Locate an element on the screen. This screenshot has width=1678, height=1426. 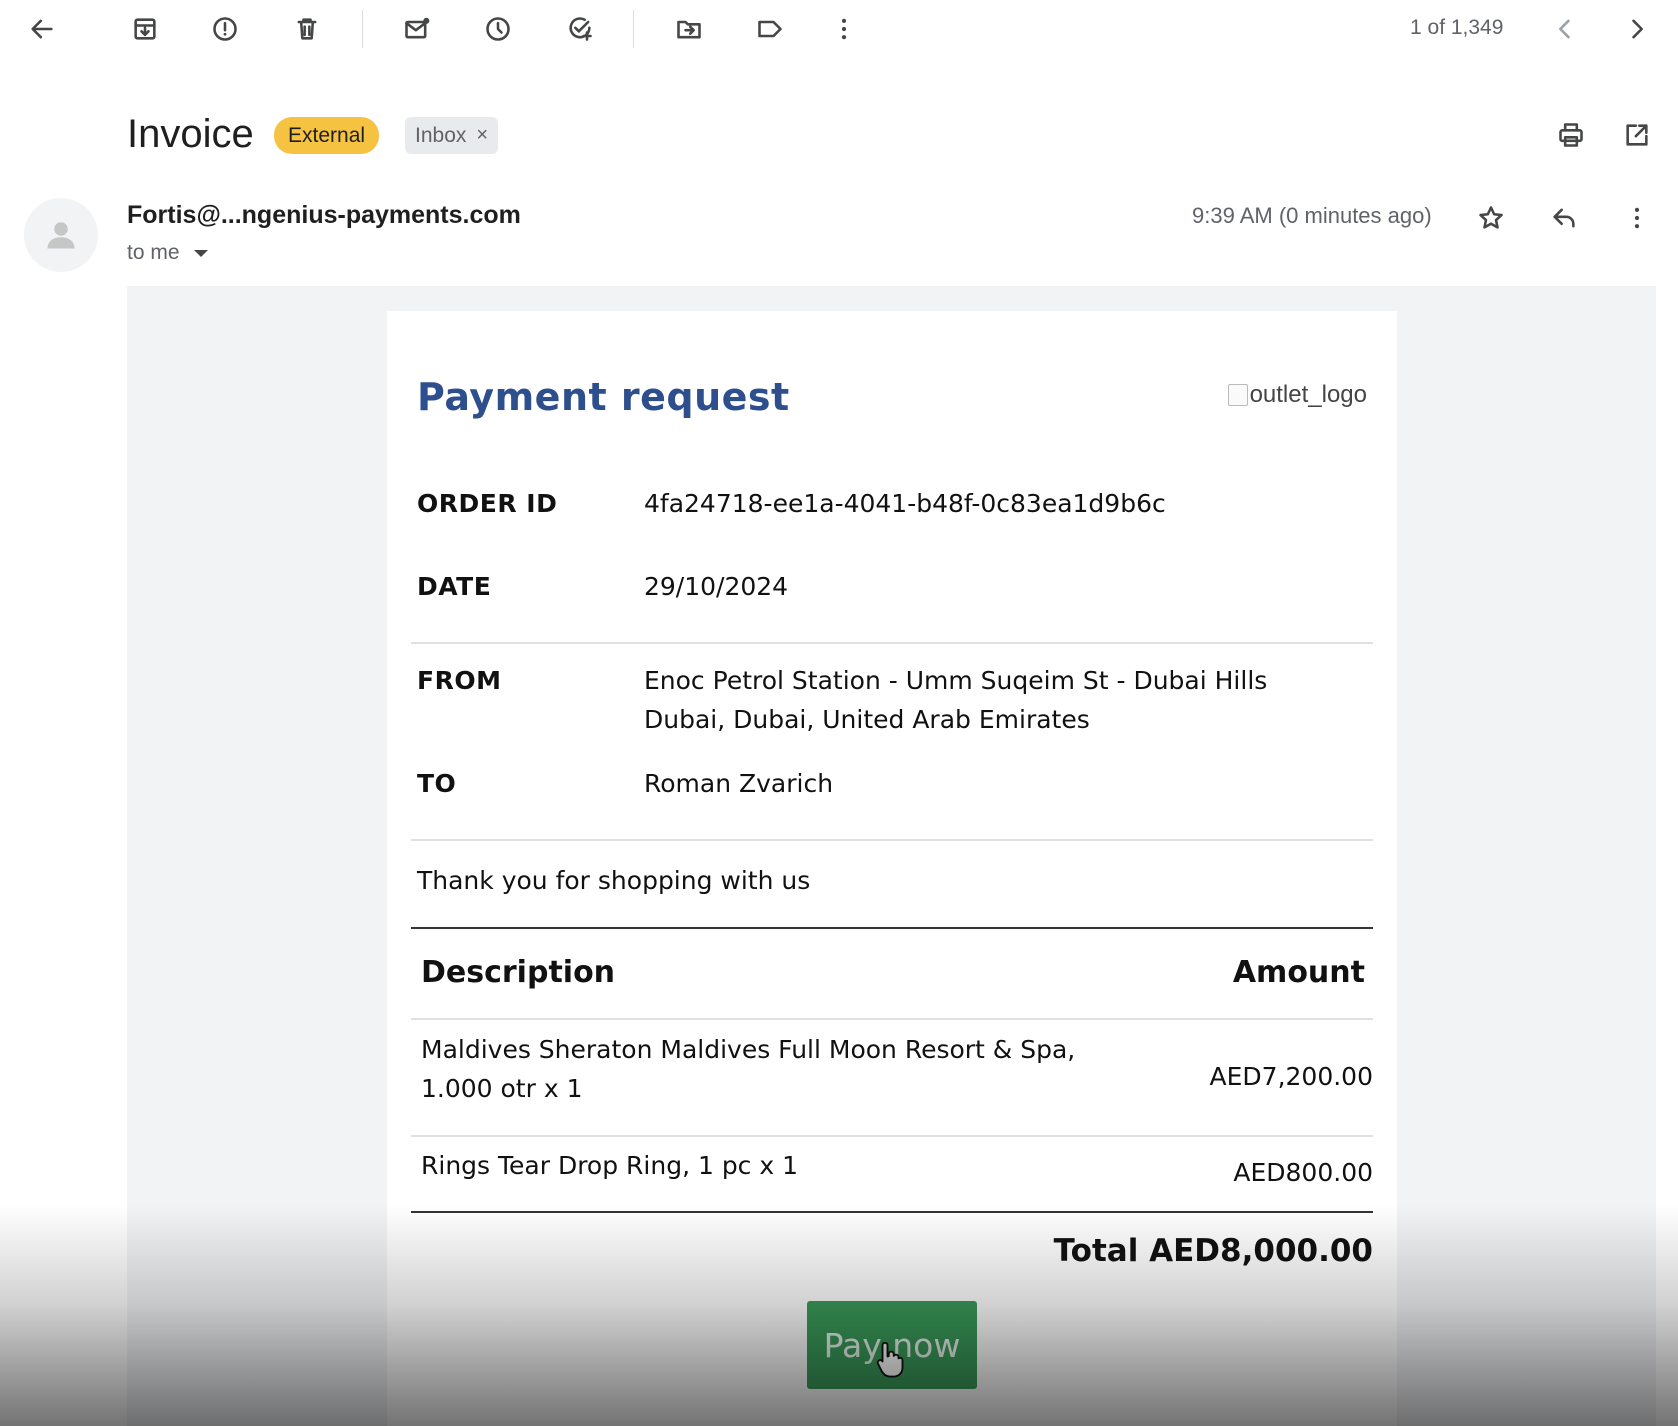
table-header-description: Description is located at coordinates (518, 972).